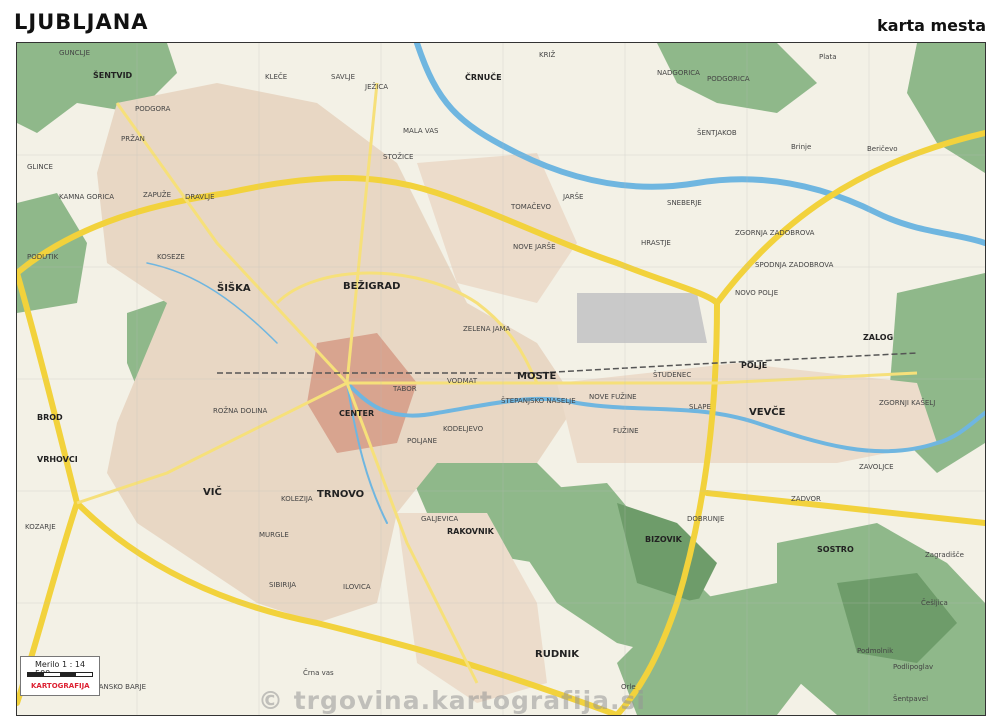 This screenshot has height=728, width=1000. I want to click on label-kozarje: KOZARJE, so click(40, 527).